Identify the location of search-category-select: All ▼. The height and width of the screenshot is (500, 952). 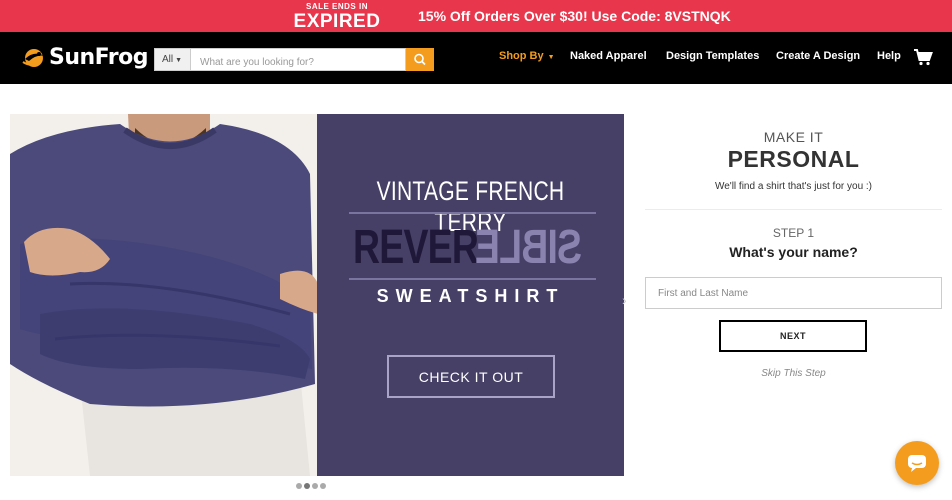
(172, 59).